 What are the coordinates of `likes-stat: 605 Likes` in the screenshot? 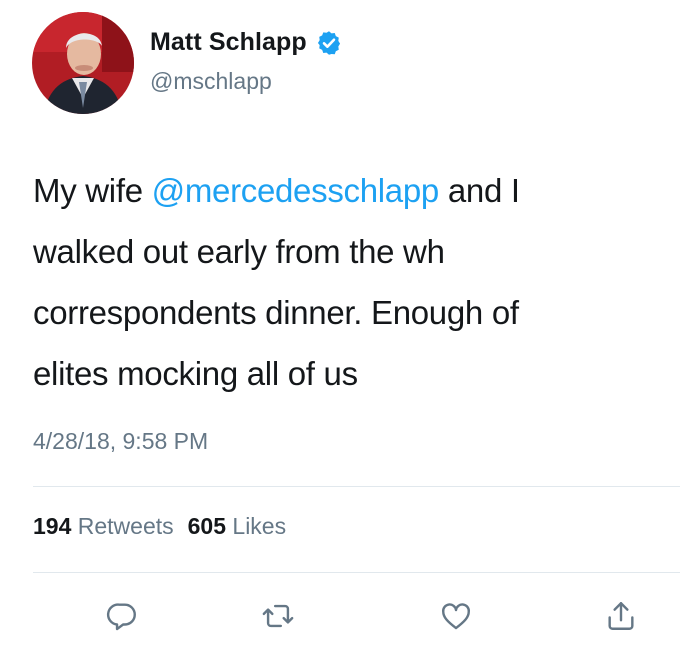 It's located at (237, 526).